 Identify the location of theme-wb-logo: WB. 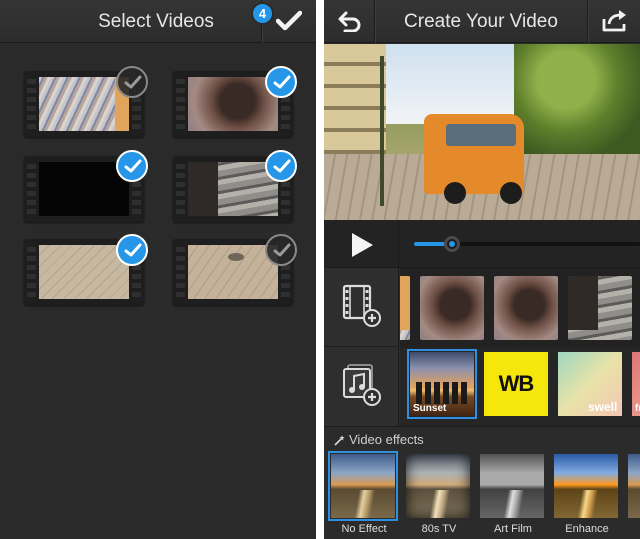
(516, 383).